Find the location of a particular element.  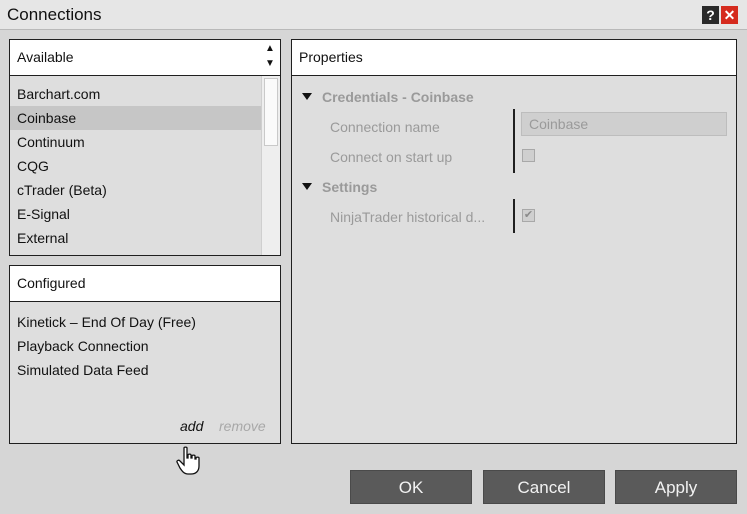

credentials-section: Credentials - Coinbase is located at coordinates (388, 97).